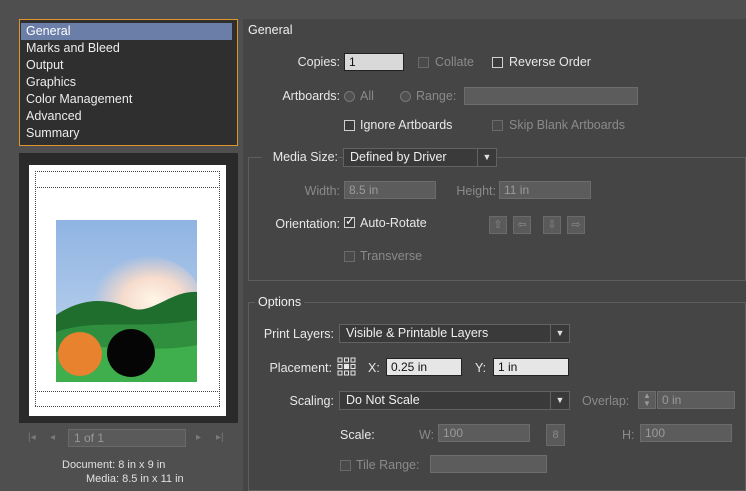  What do you see at coordinates (346, 366) in the screenshot?
I see `placement-grid-icon` at bounding box center [346, 366].